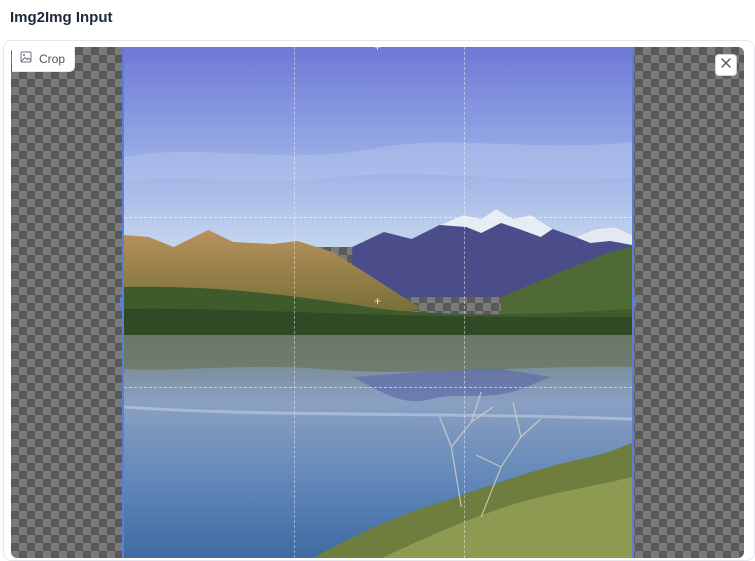 This screenshot has height=561, width=755. I want to click on image-icon, so click(26, 59).